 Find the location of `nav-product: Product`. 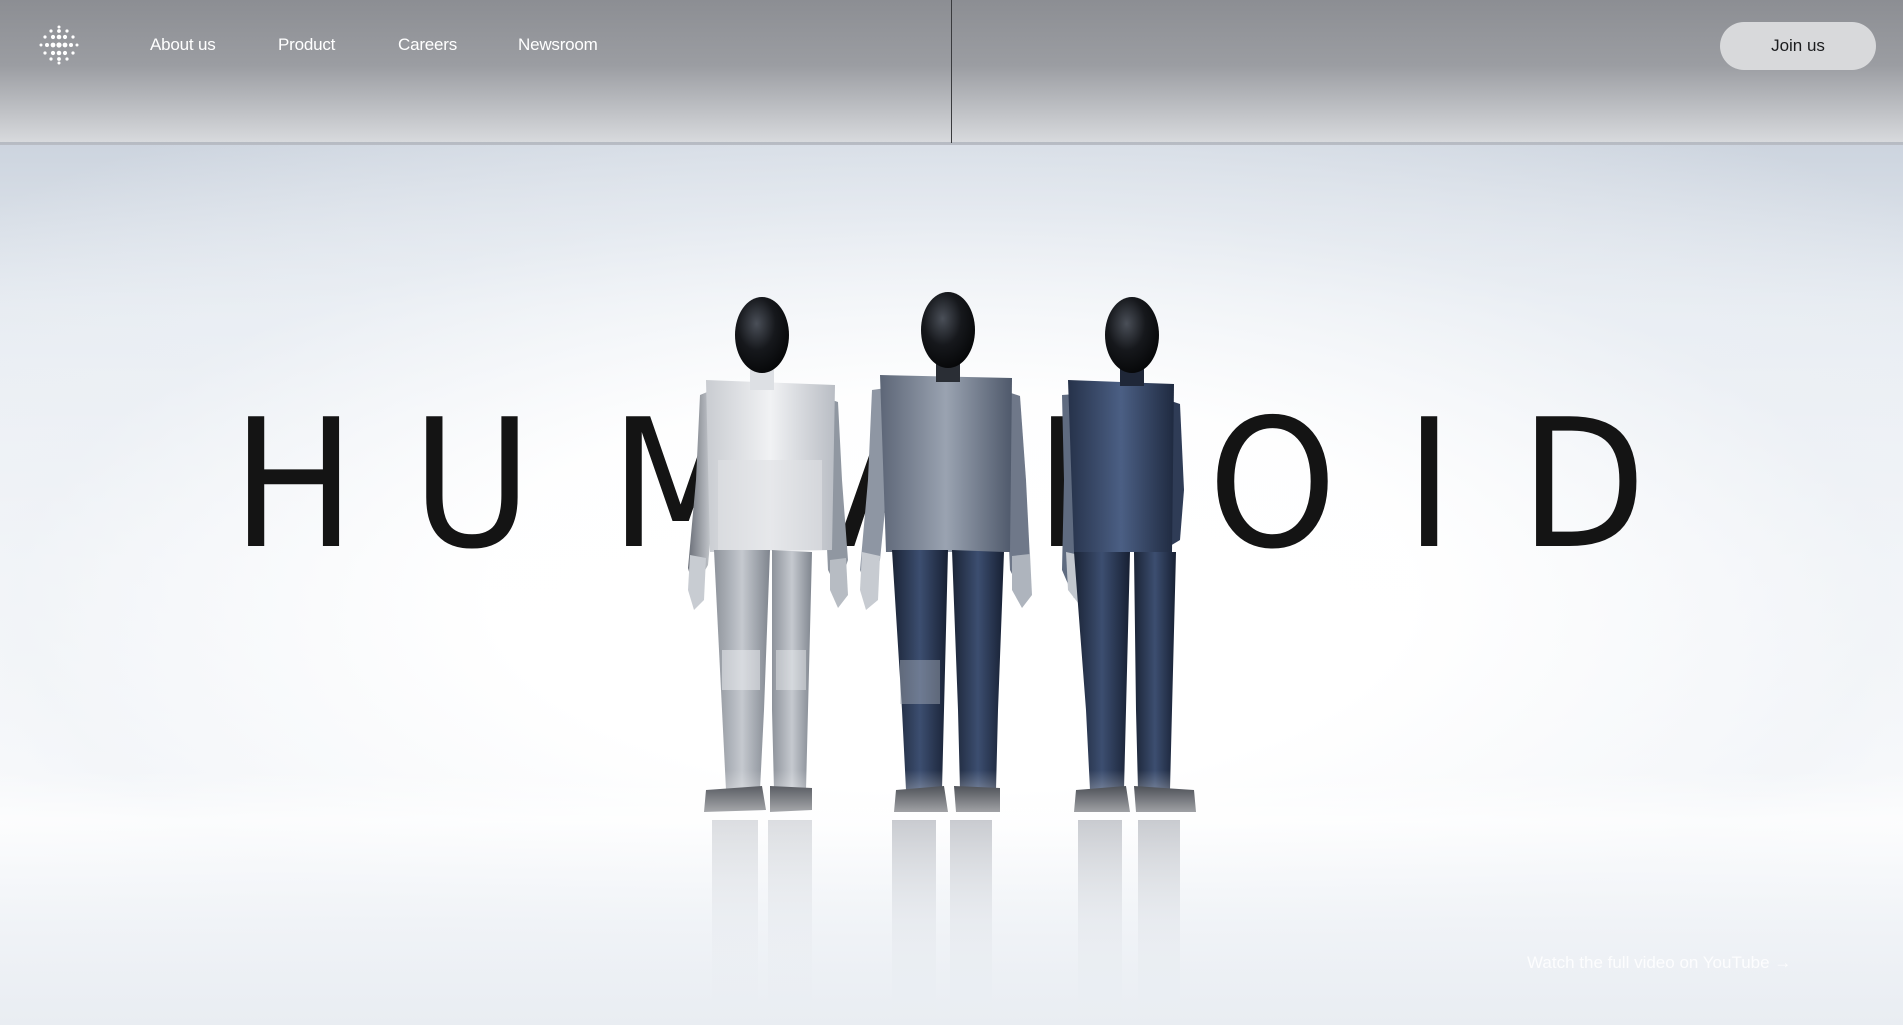

nav-product: Product is located at coordinates (306, 45).